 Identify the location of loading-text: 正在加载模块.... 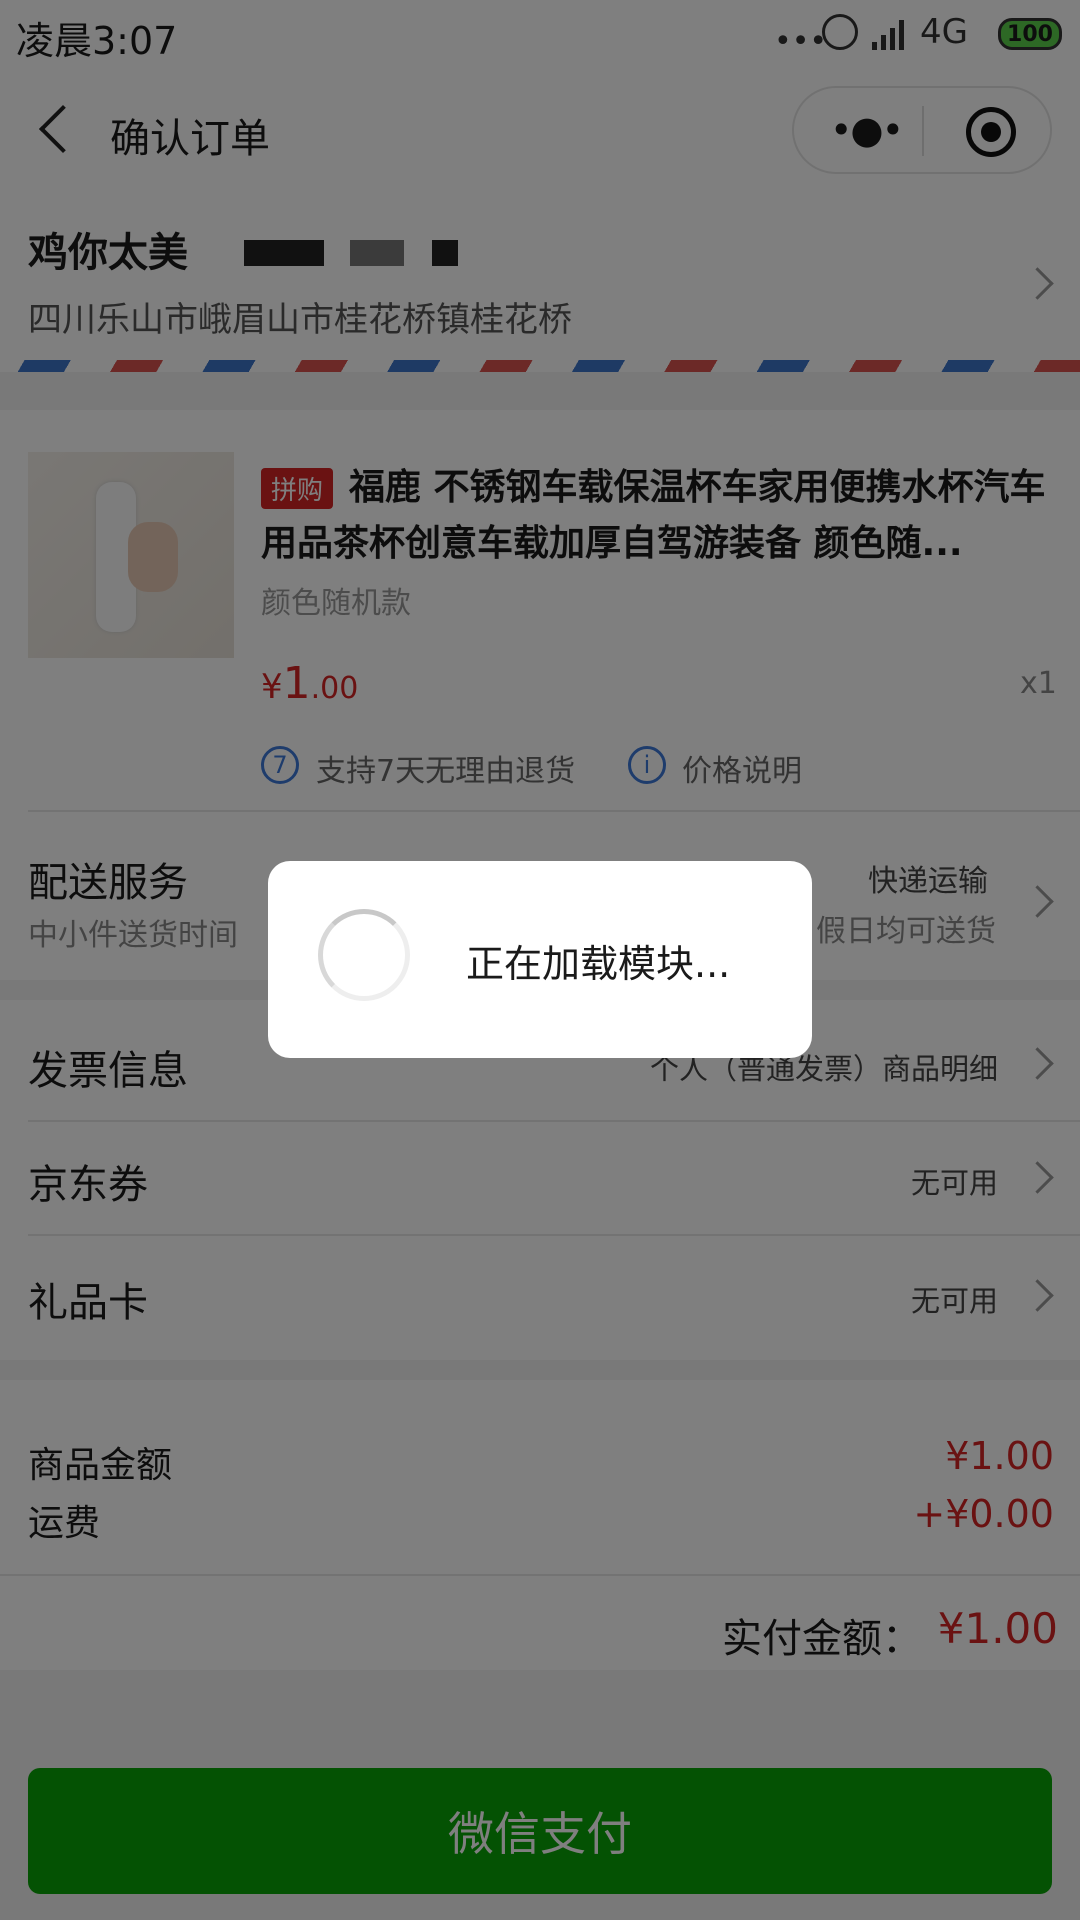
(598, 964).